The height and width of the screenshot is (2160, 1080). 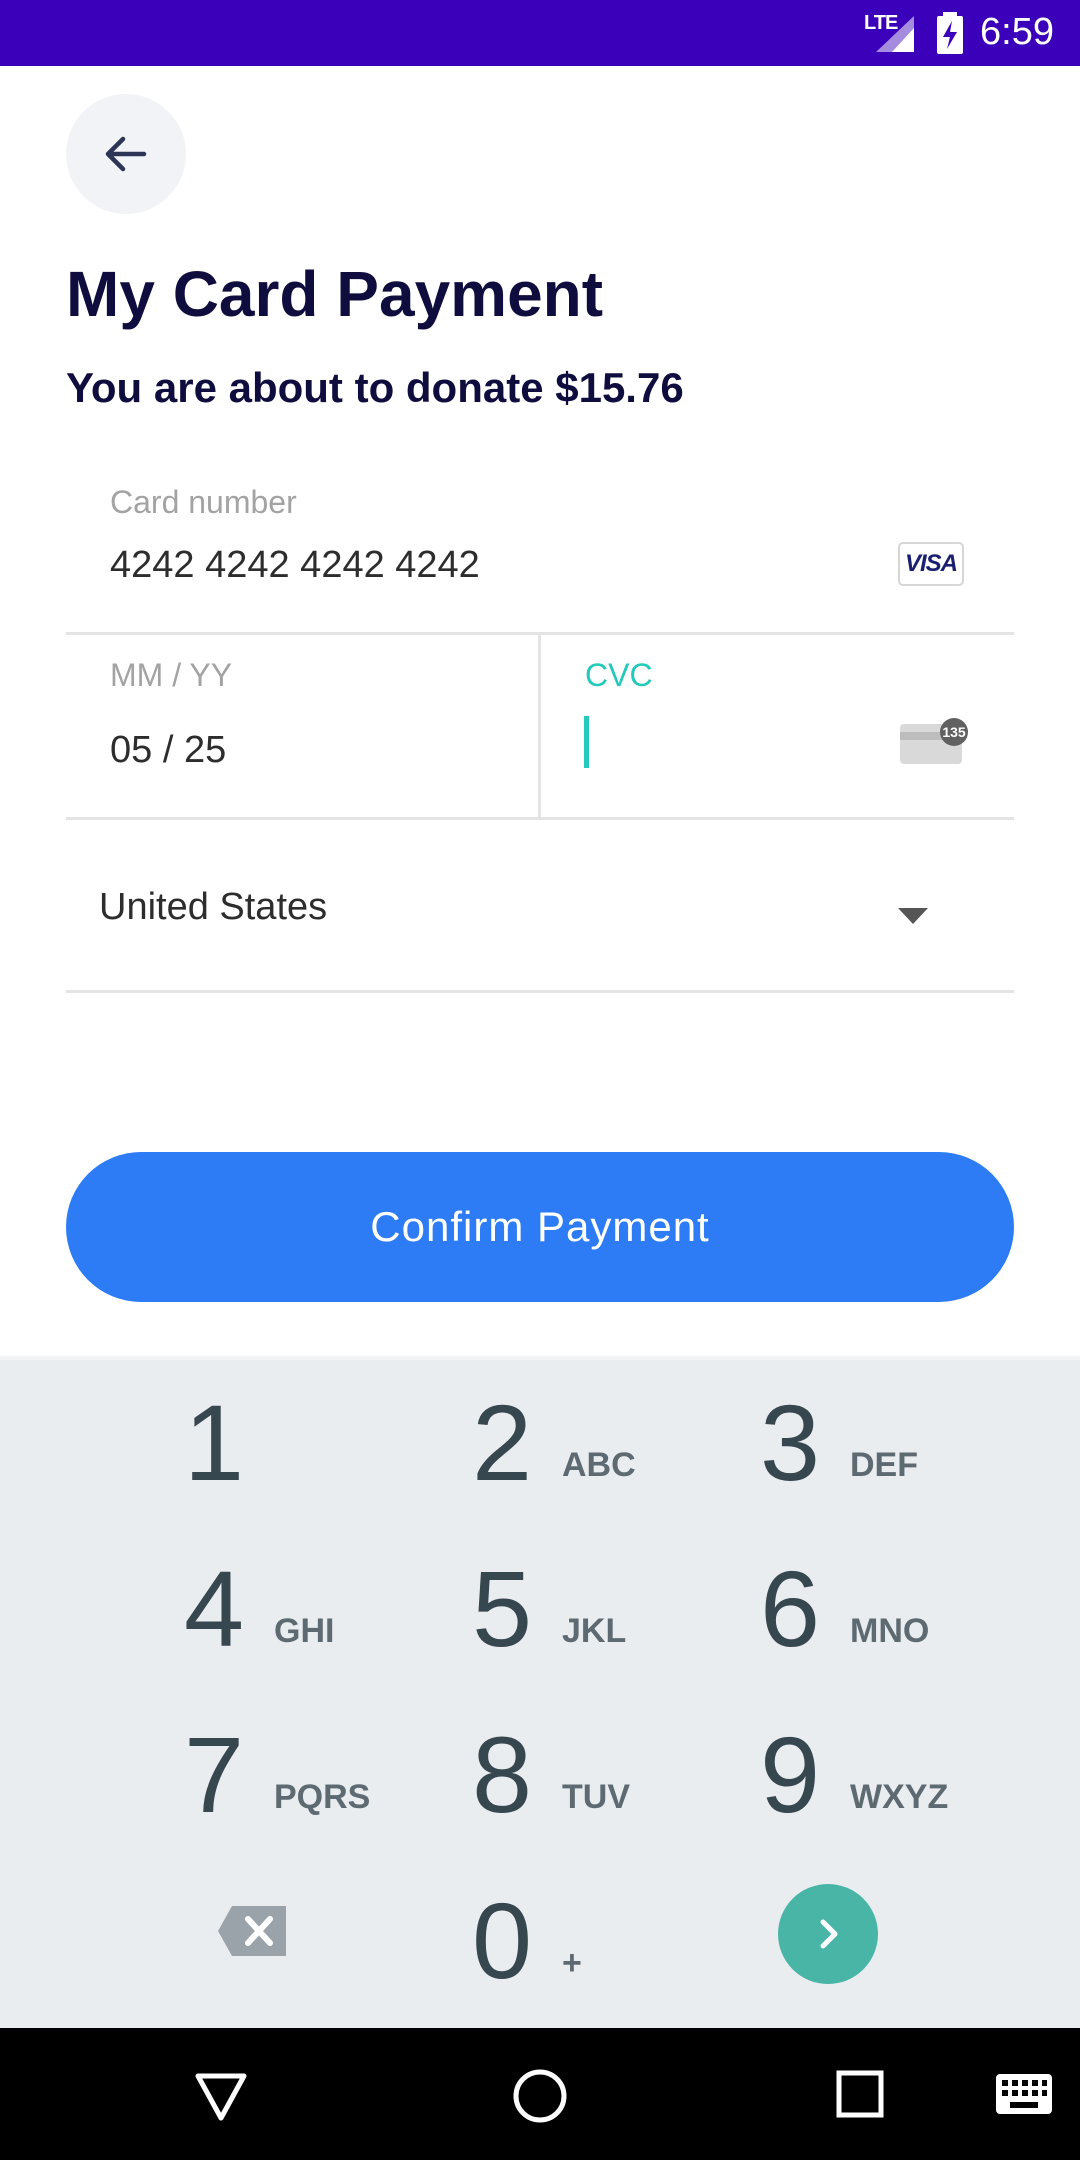 I want to click on expiry-label: MM / YY, so click(x=171, y=675).